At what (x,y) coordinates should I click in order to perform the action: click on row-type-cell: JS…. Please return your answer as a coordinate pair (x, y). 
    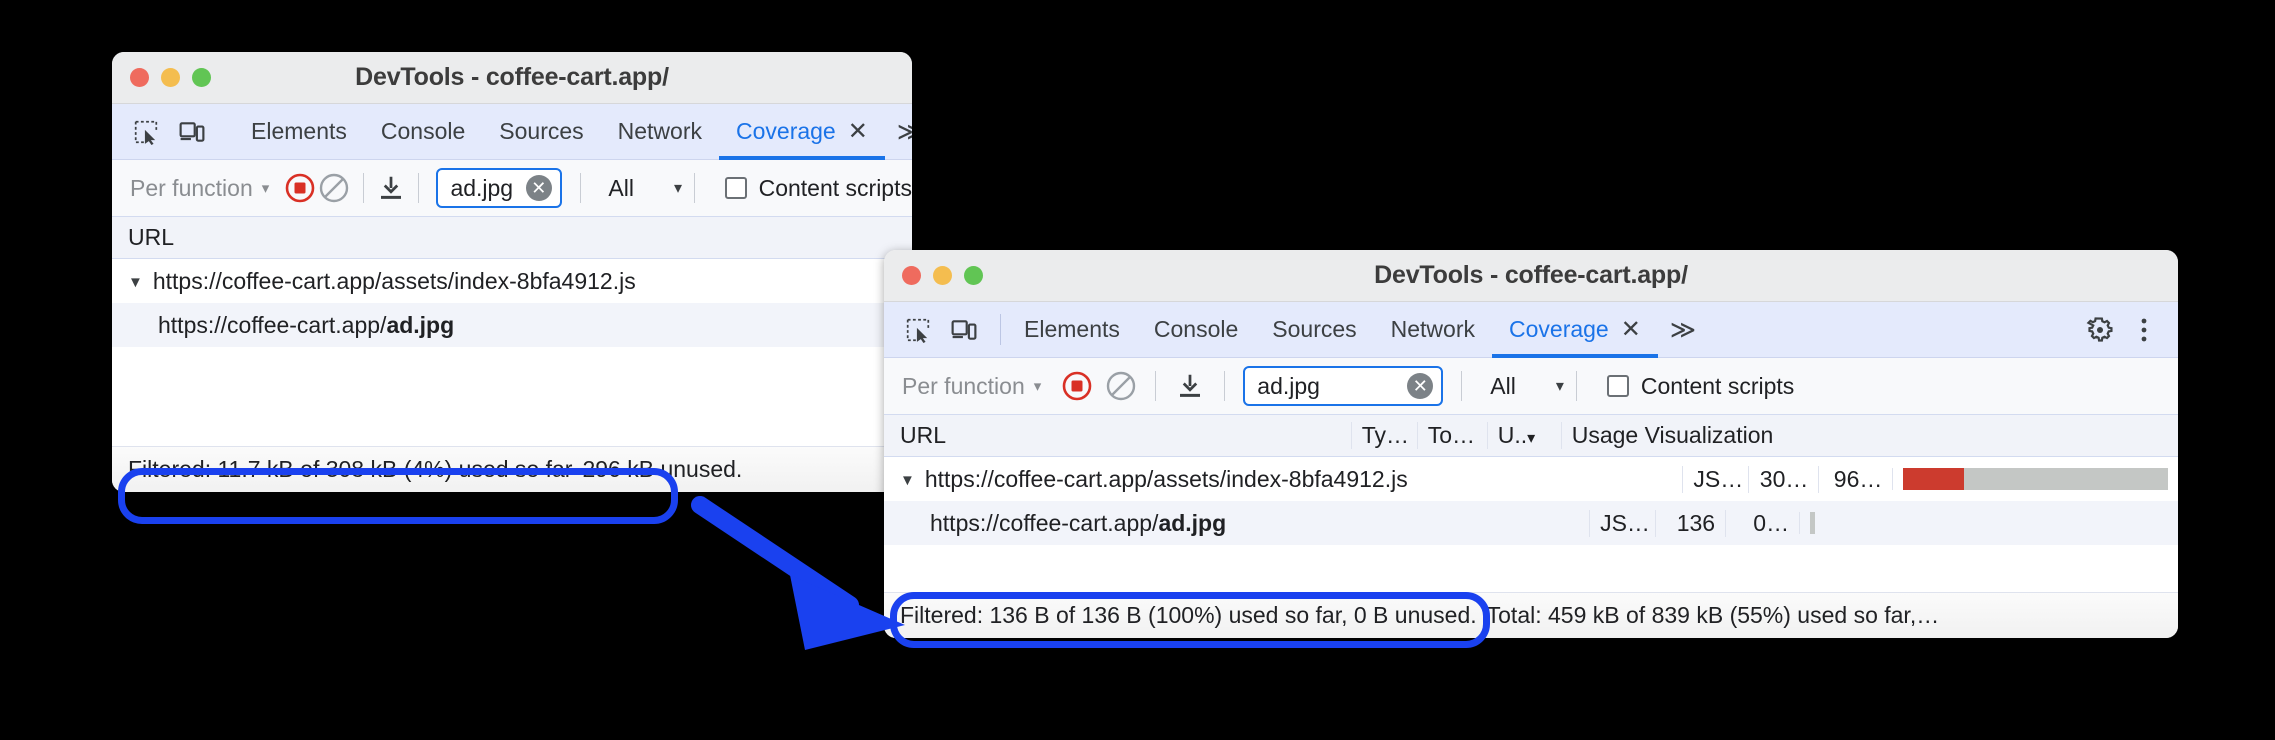
    Looking at the image, I should click on (1622, 523).